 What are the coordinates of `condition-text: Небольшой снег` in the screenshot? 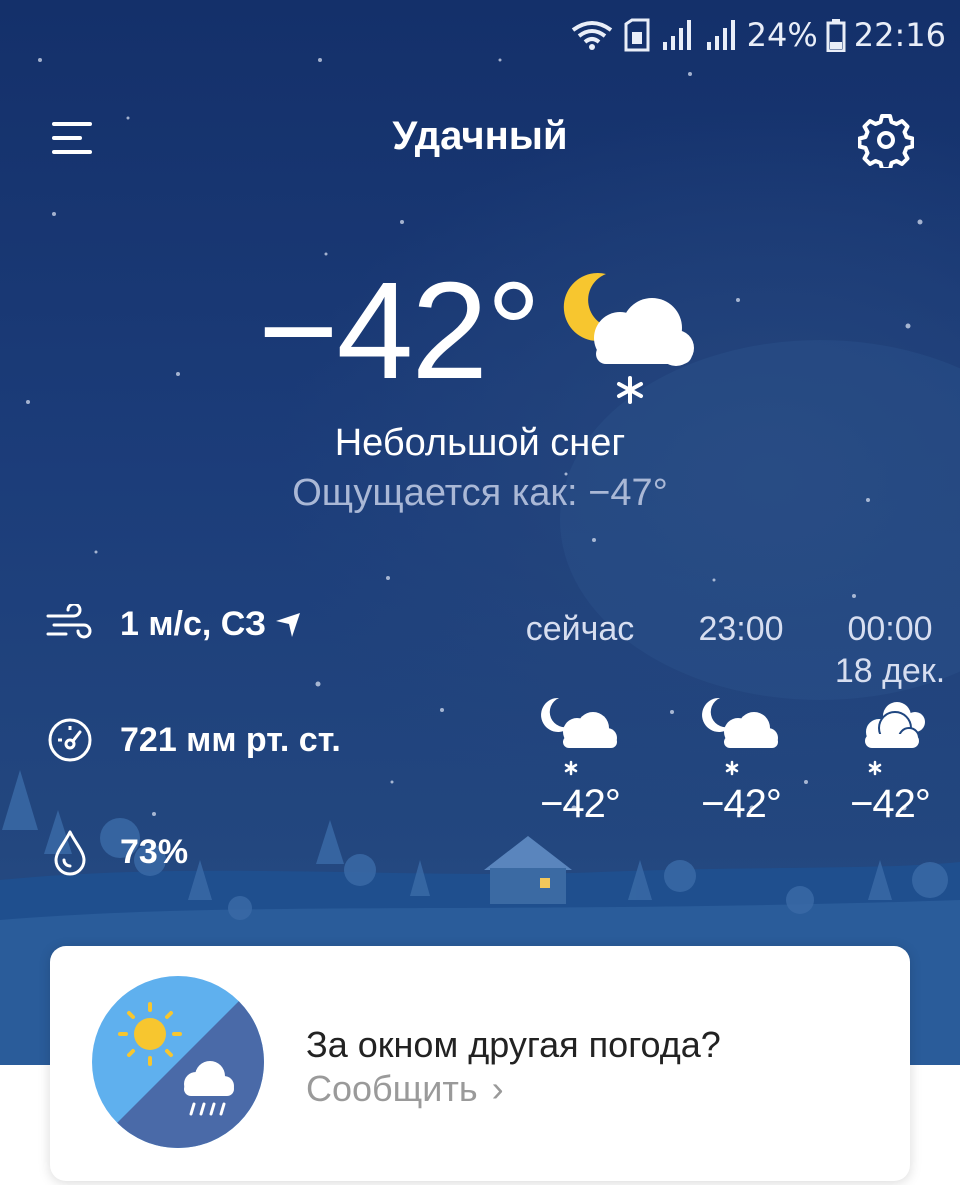 It's located at (480, 443).